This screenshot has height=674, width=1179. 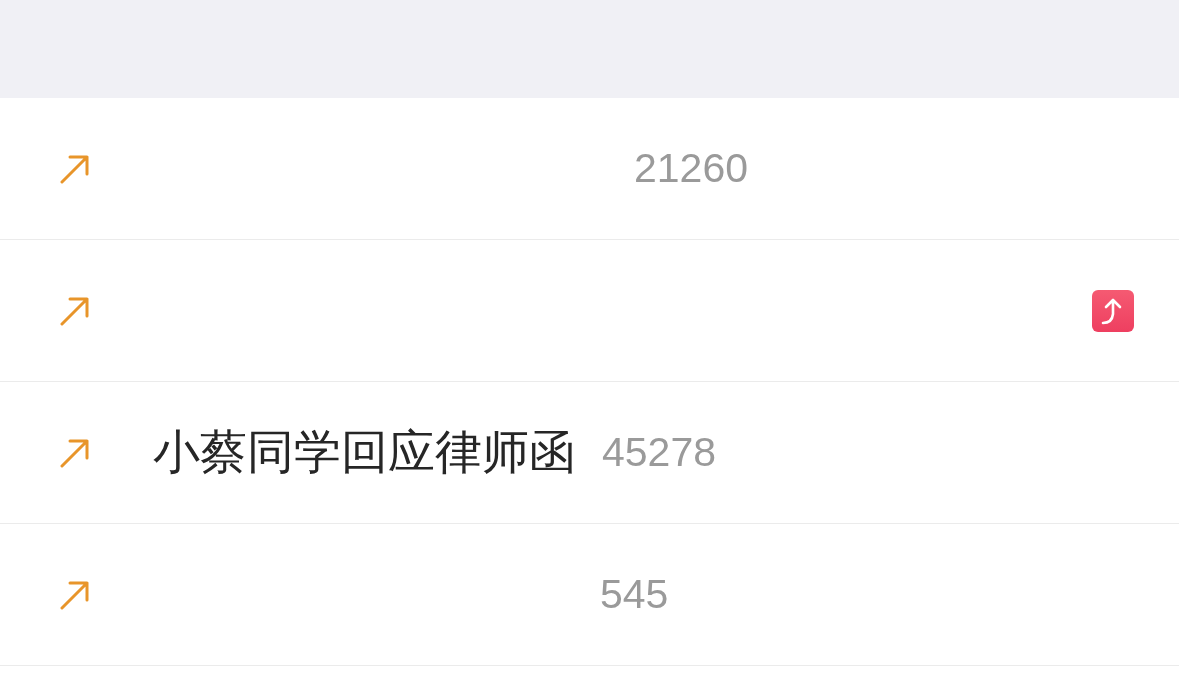 What do you see at coordinates (659, 452) in the screenshot?
I see `hot-count: 45278` at bounding box center [659, 452].